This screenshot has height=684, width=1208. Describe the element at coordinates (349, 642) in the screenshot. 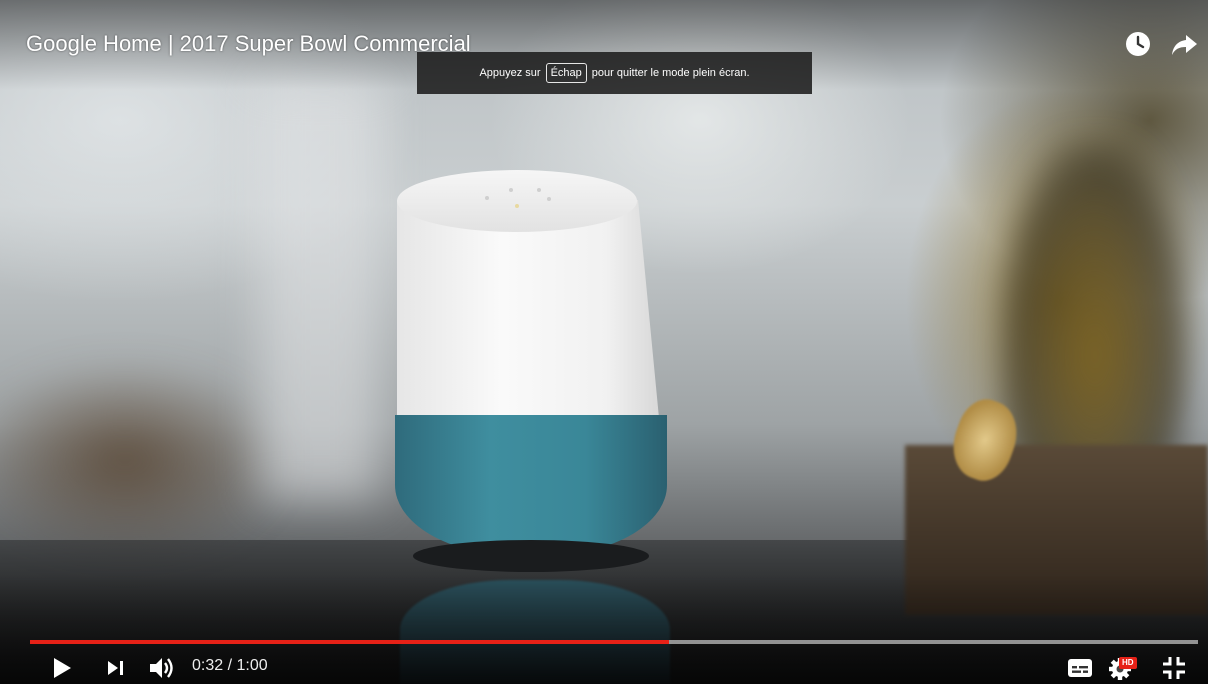

I see `progress-played` at that location.